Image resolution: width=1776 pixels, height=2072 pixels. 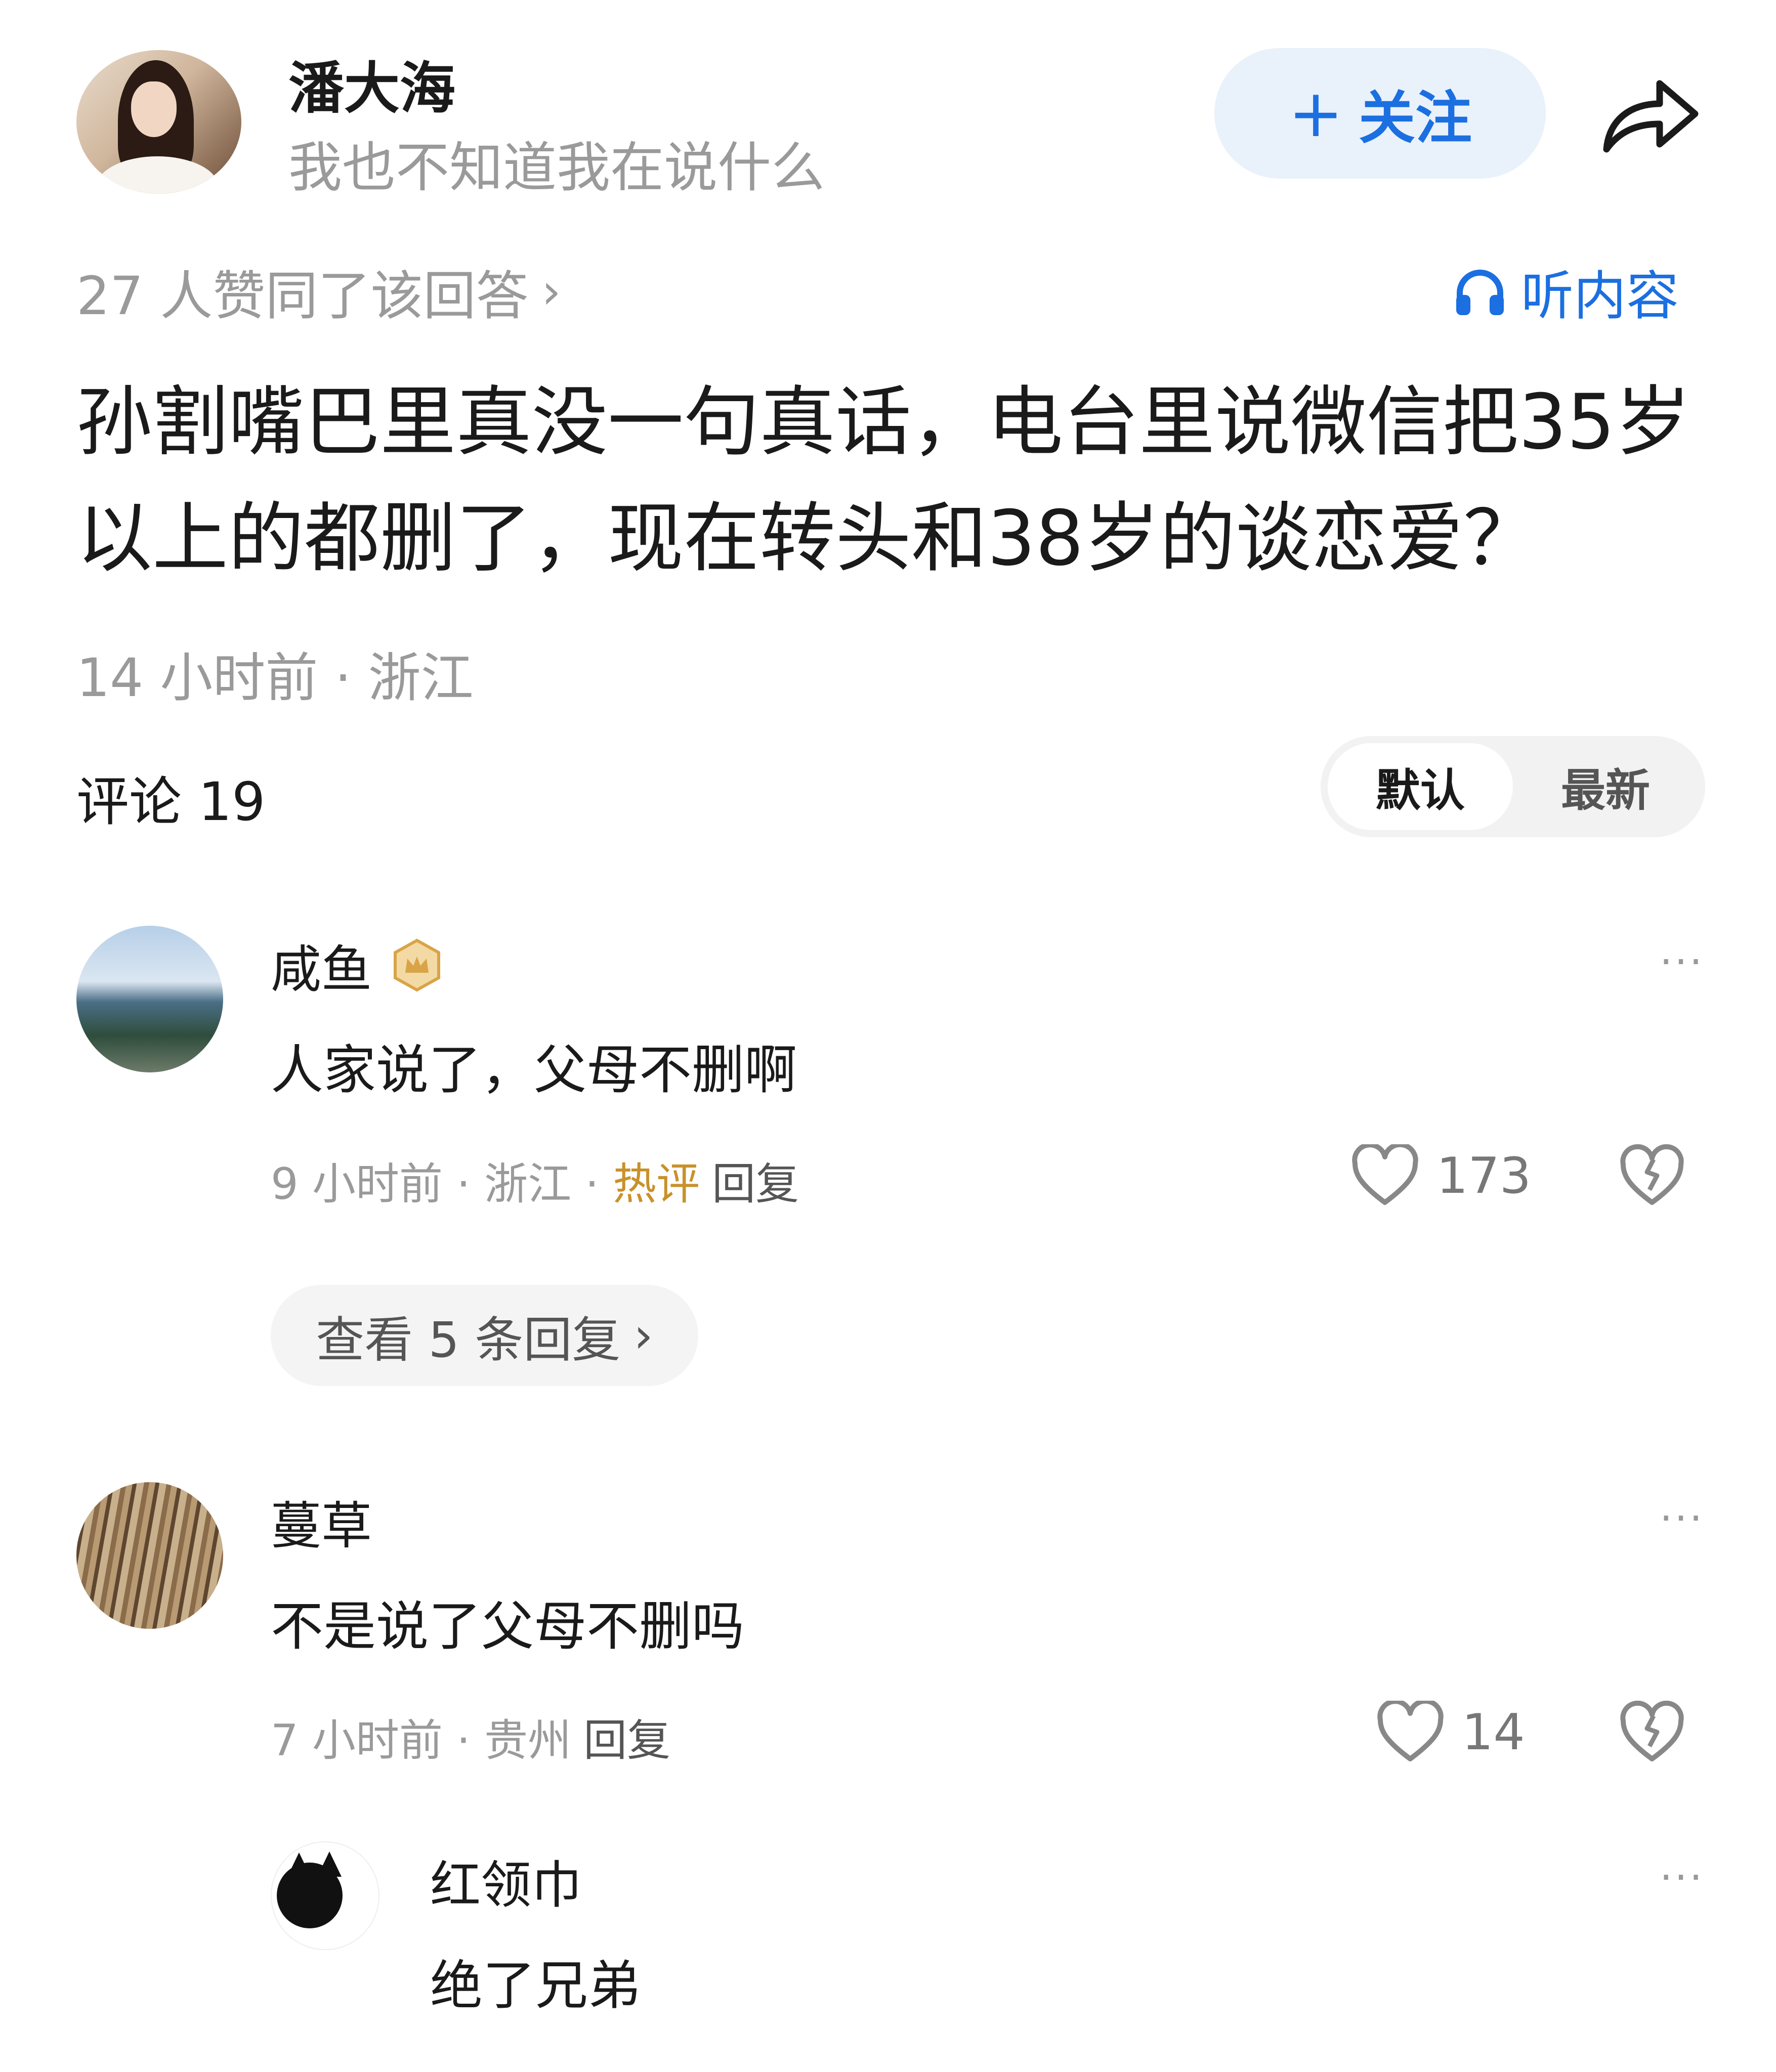 I want to click on follow-button: + 关注, so click(x=1380, y=113).